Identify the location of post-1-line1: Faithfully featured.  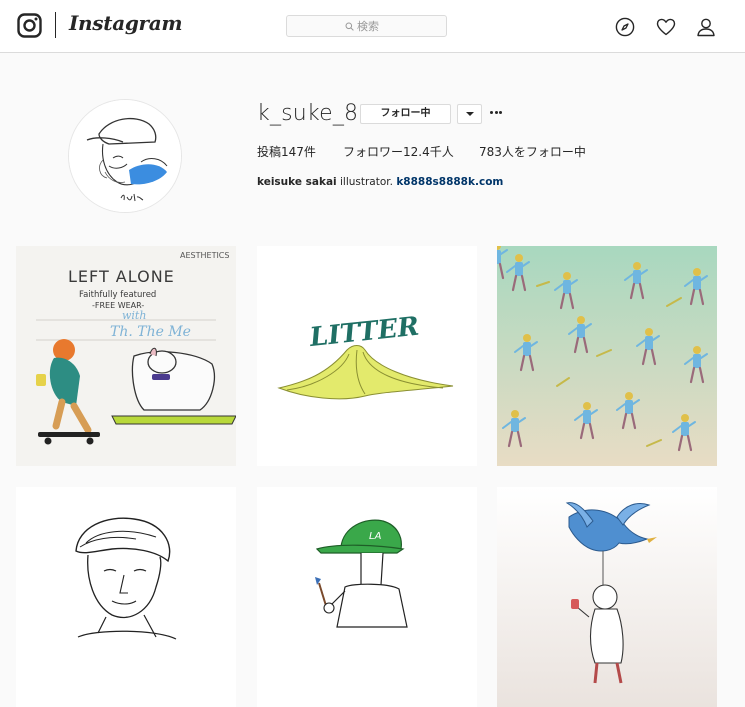
(117, 295).